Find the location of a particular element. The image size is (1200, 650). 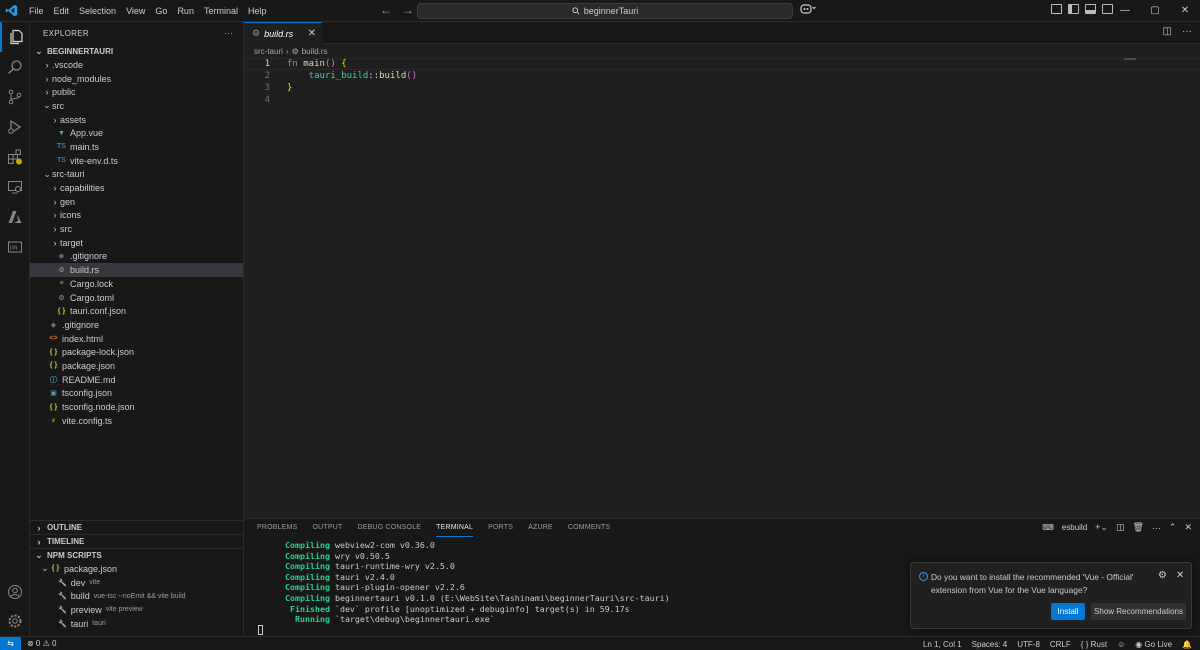

go-live-button: ◉ Go Live is located at coordinates (1153, 644).